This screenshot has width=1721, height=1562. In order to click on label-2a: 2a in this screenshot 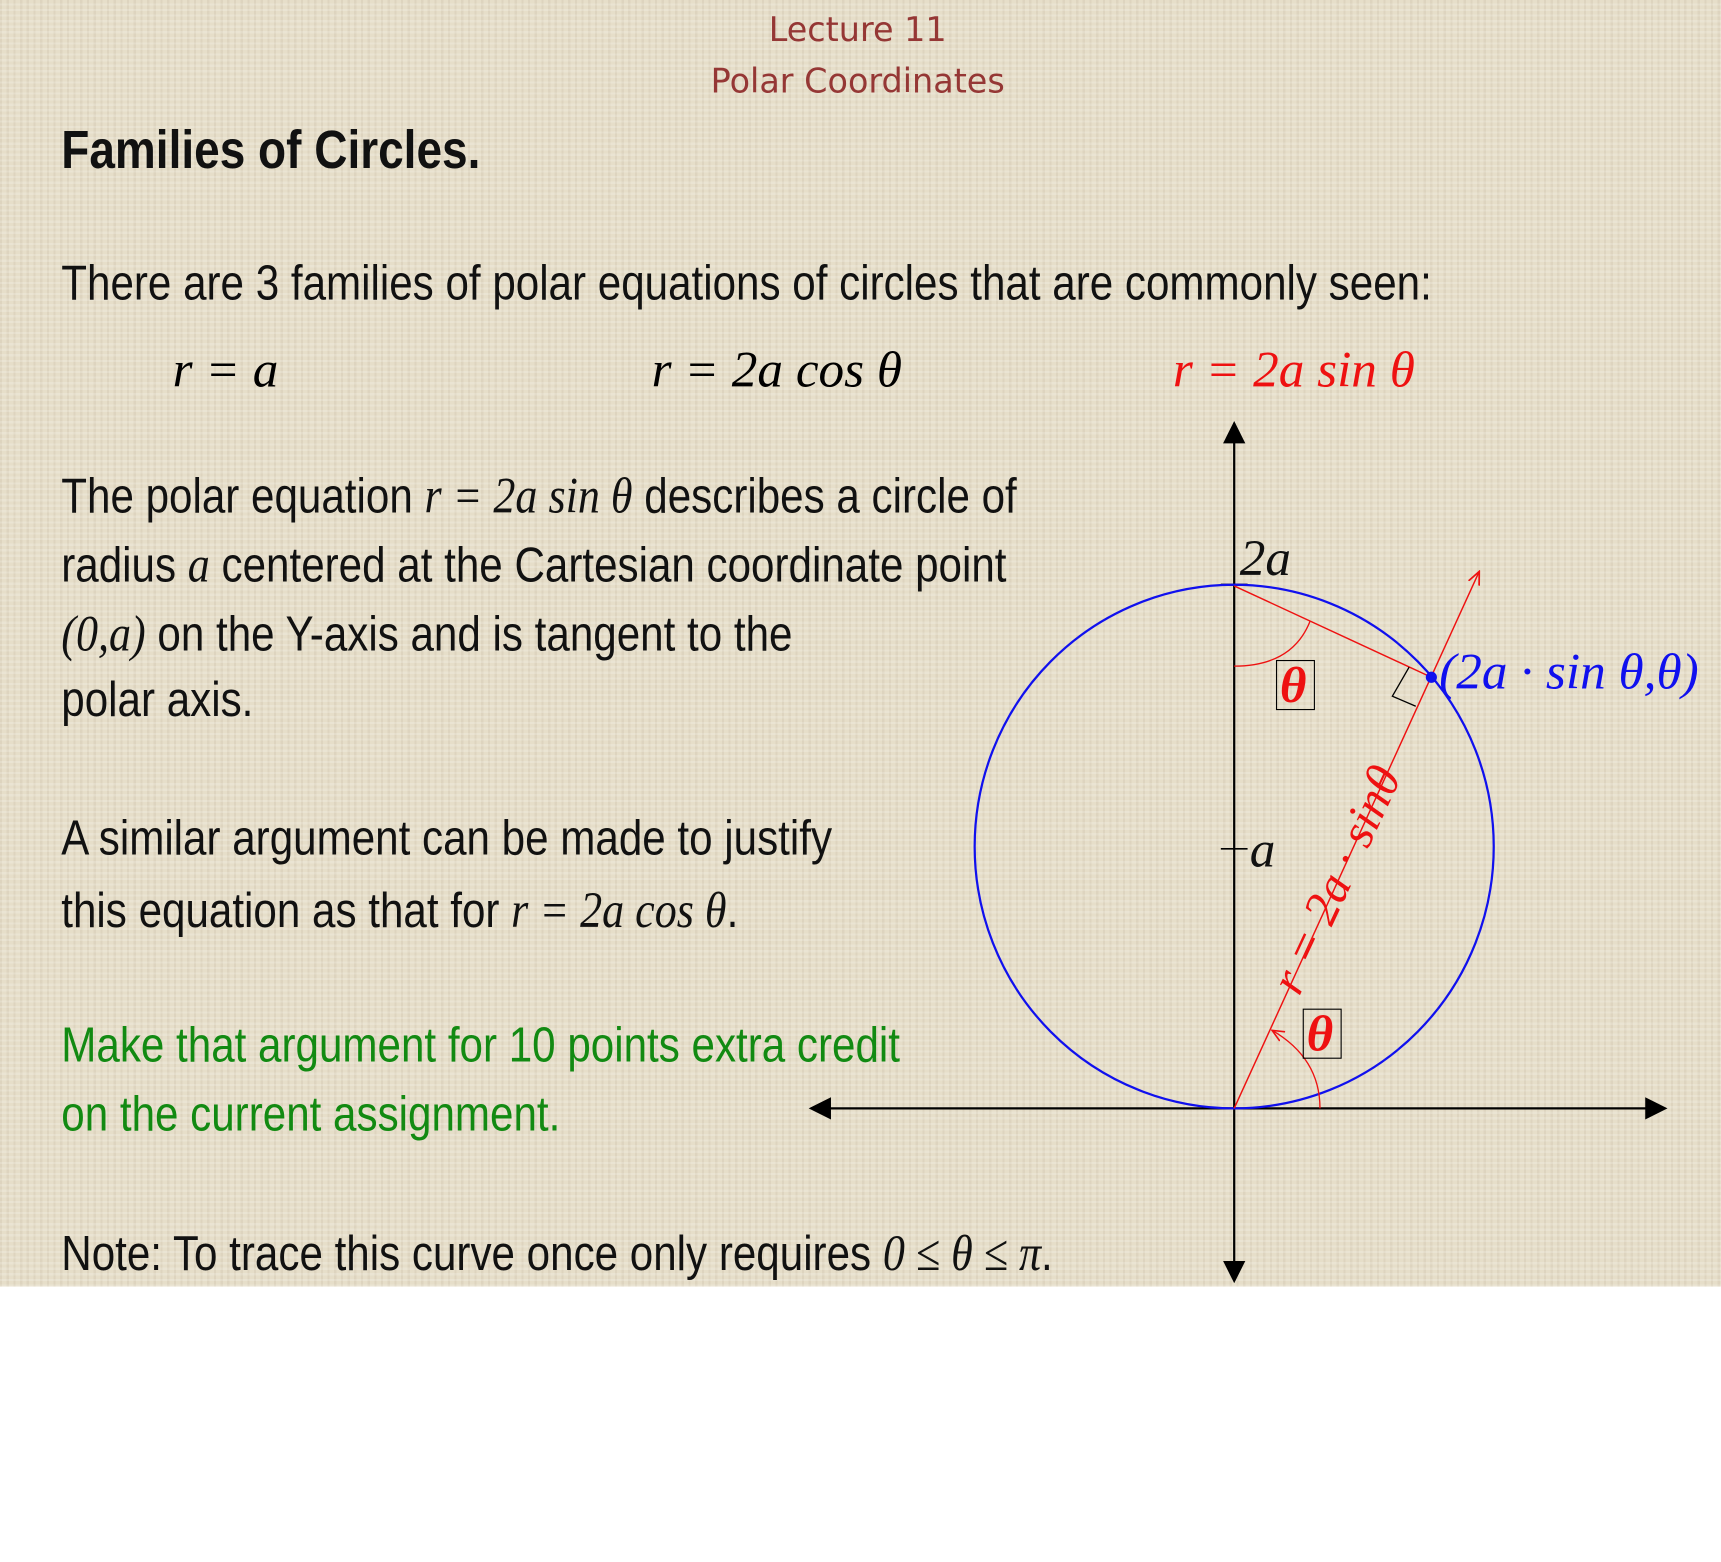, I will do `click(1265, 557)`.